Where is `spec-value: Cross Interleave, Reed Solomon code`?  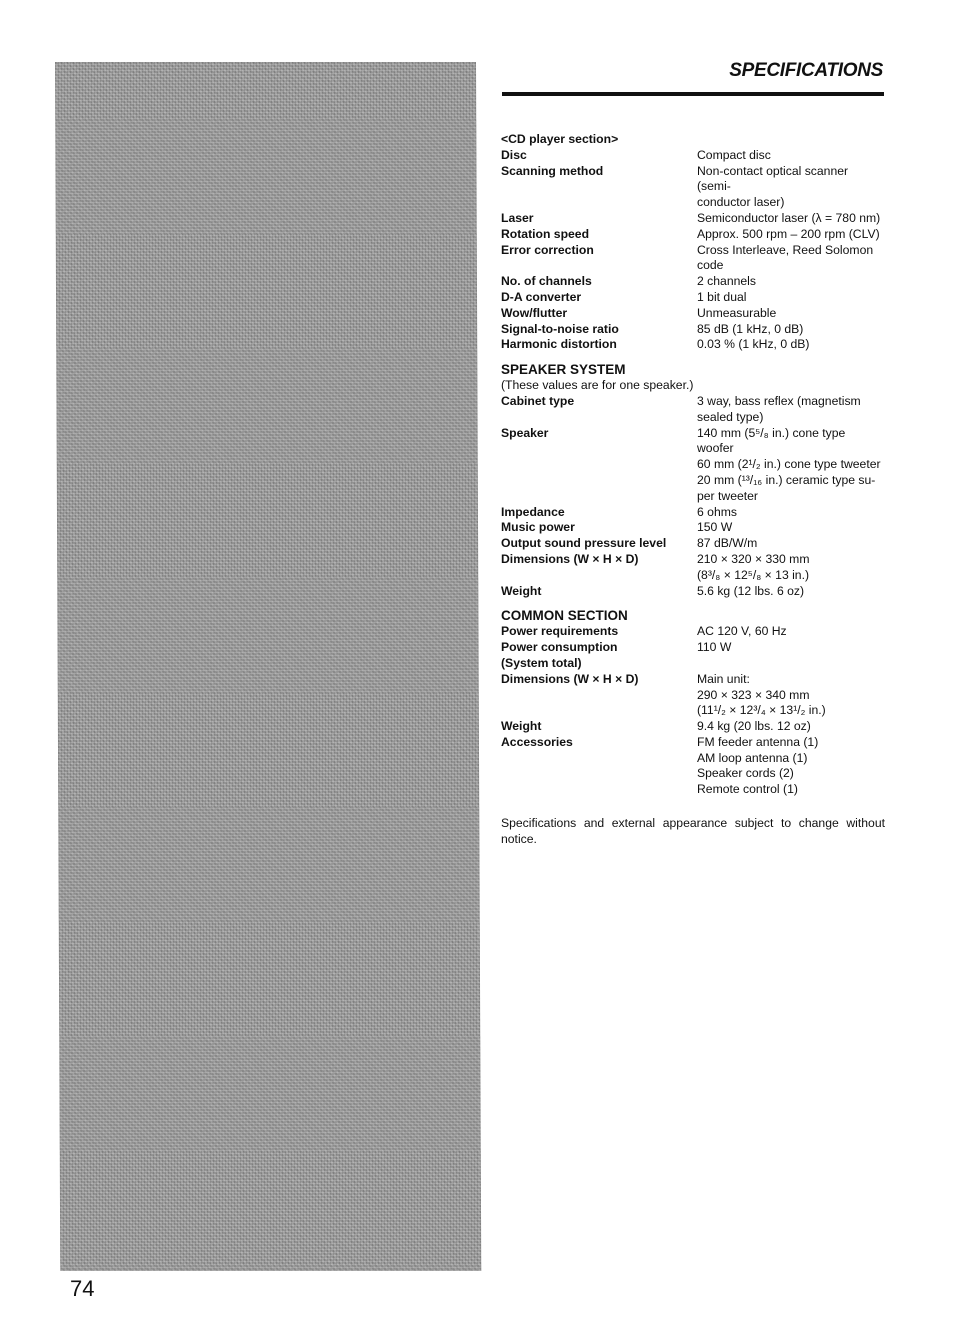 spec-value: Cross Interleave, Reed Solomon code is located at coordinates (791, 259).